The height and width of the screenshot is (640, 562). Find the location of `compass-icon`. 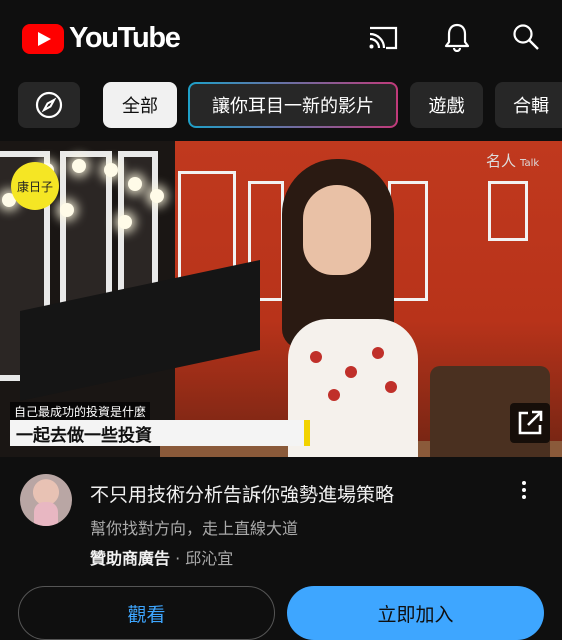

compass-icon is located at coordinates (49, 105).